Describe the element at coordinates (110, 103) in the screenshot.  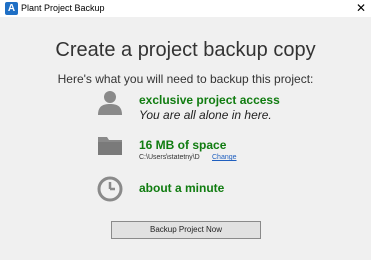
I see `person-icon` at that location.